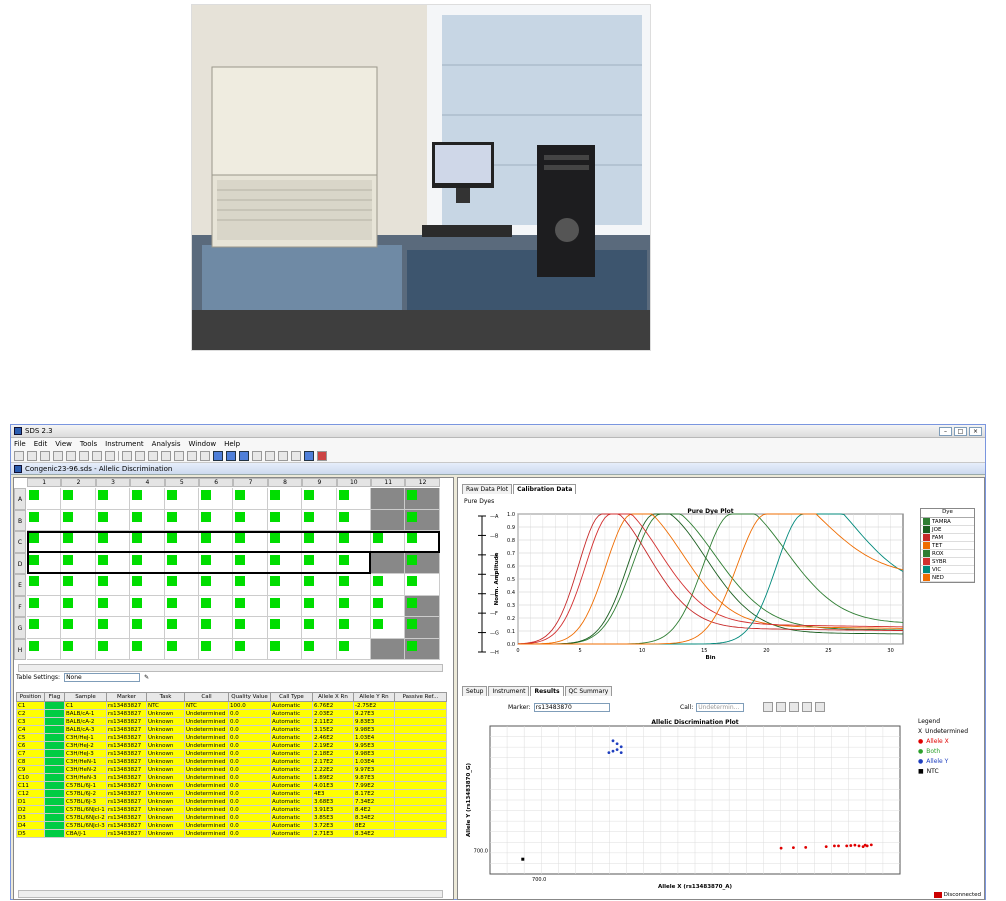  What do you see at coordinates (192, 455) in the screenshot?
I see `plot-icon` at bounding box center [192, 455].